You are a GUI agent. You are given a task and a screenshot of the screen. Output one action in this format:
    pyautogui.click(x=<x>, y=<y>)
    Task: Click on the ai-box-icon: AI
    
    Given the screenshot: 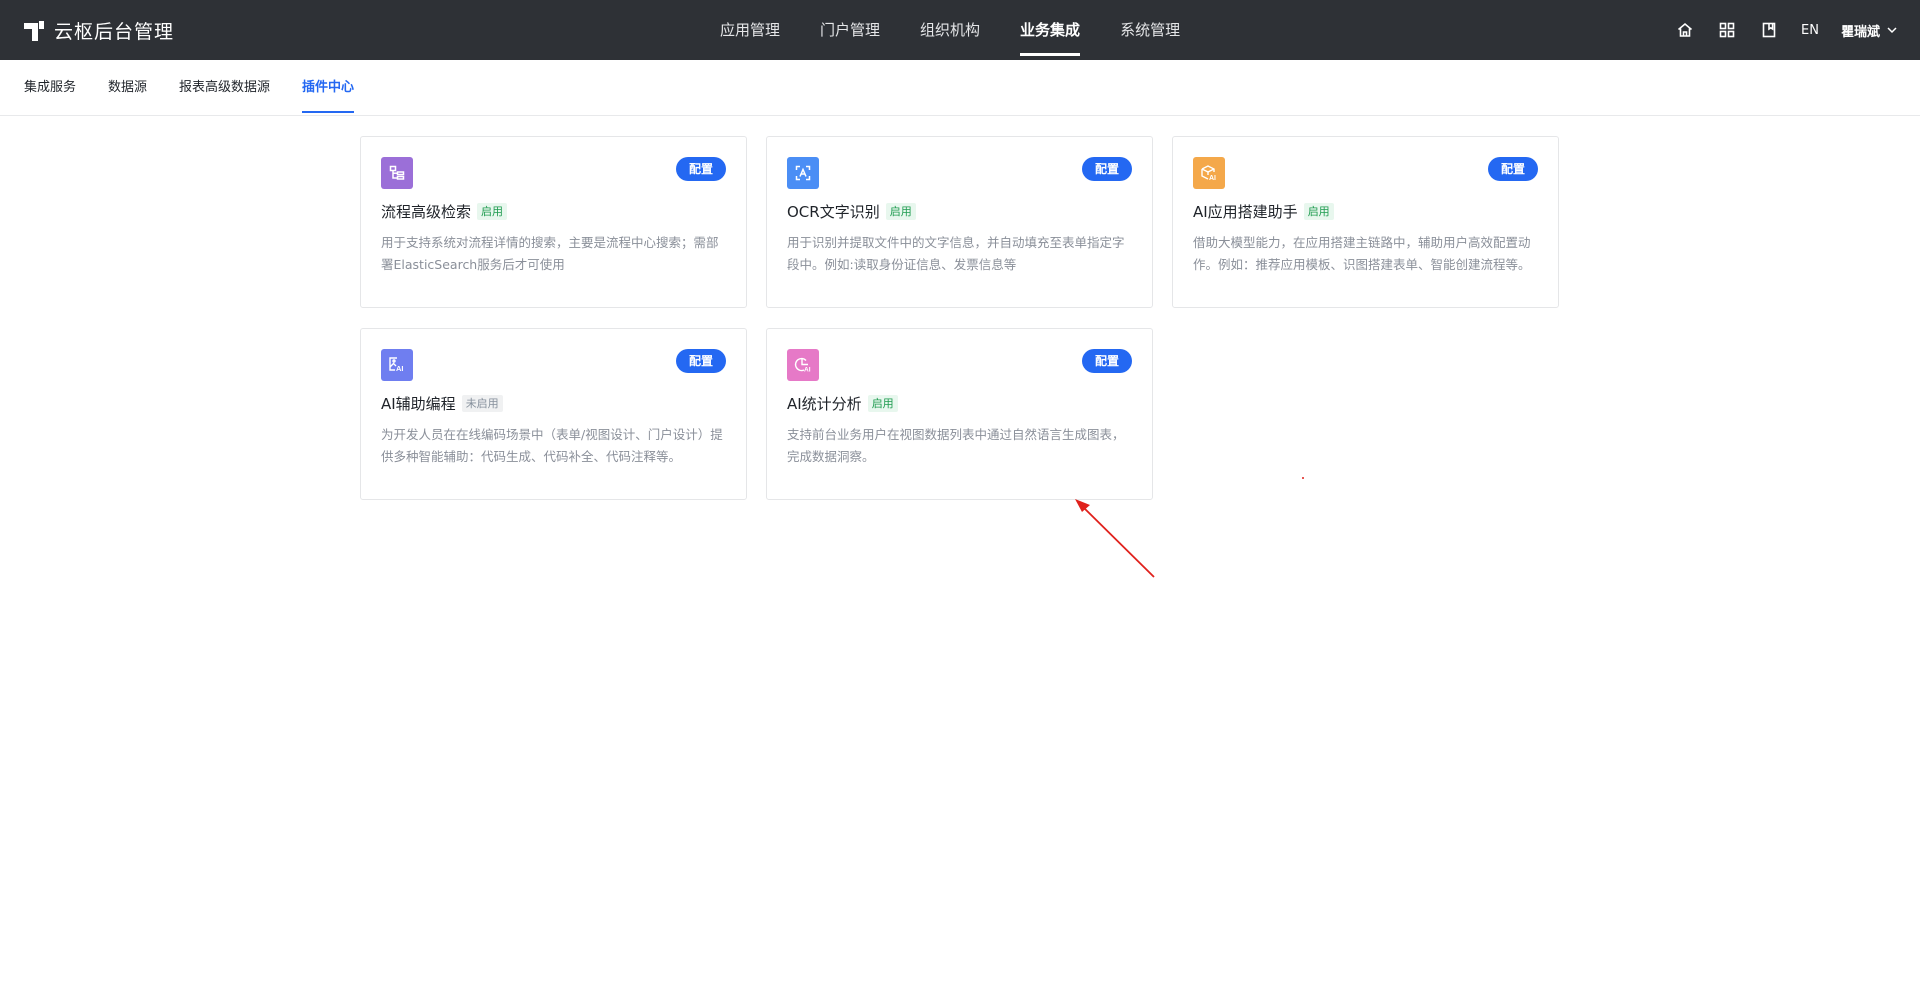 What is the action you would take?
    pyautogui.click(x=1209, y=173)
    